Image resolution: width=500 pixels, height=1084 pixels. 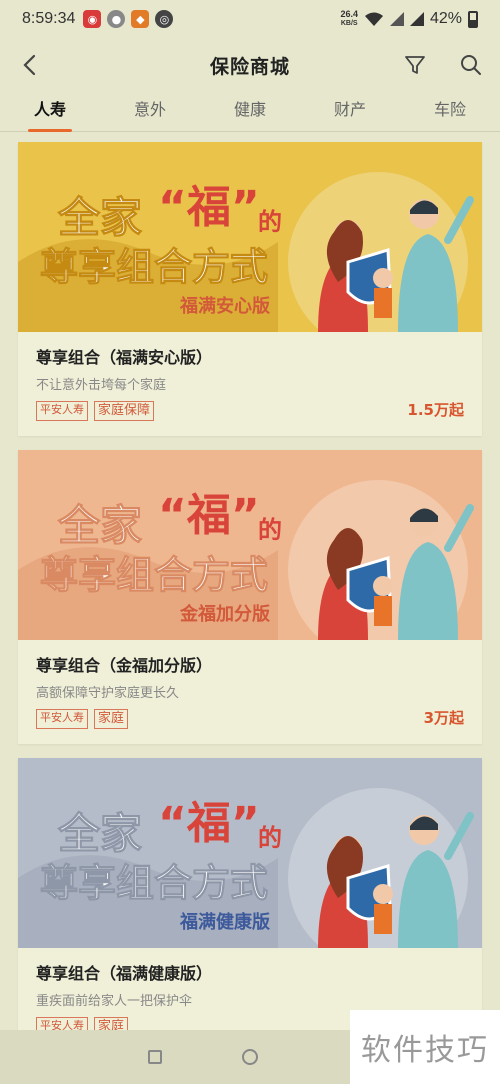 What do you see at coordinates (50, 112) in the screenshot?
I see `tab-life: 人寿` at bounding box center [50, 112].